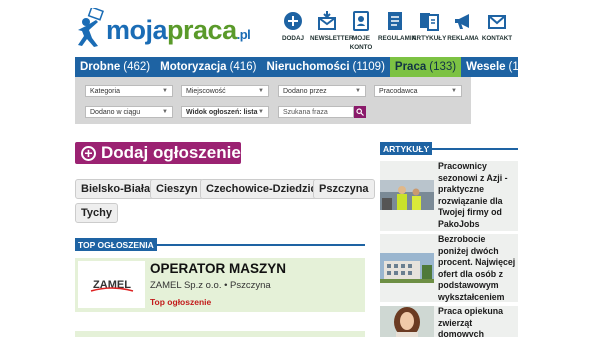  Describe the element at coordinates (443, 67) in the screenshot. I see `tab-count: (133)` at that location.